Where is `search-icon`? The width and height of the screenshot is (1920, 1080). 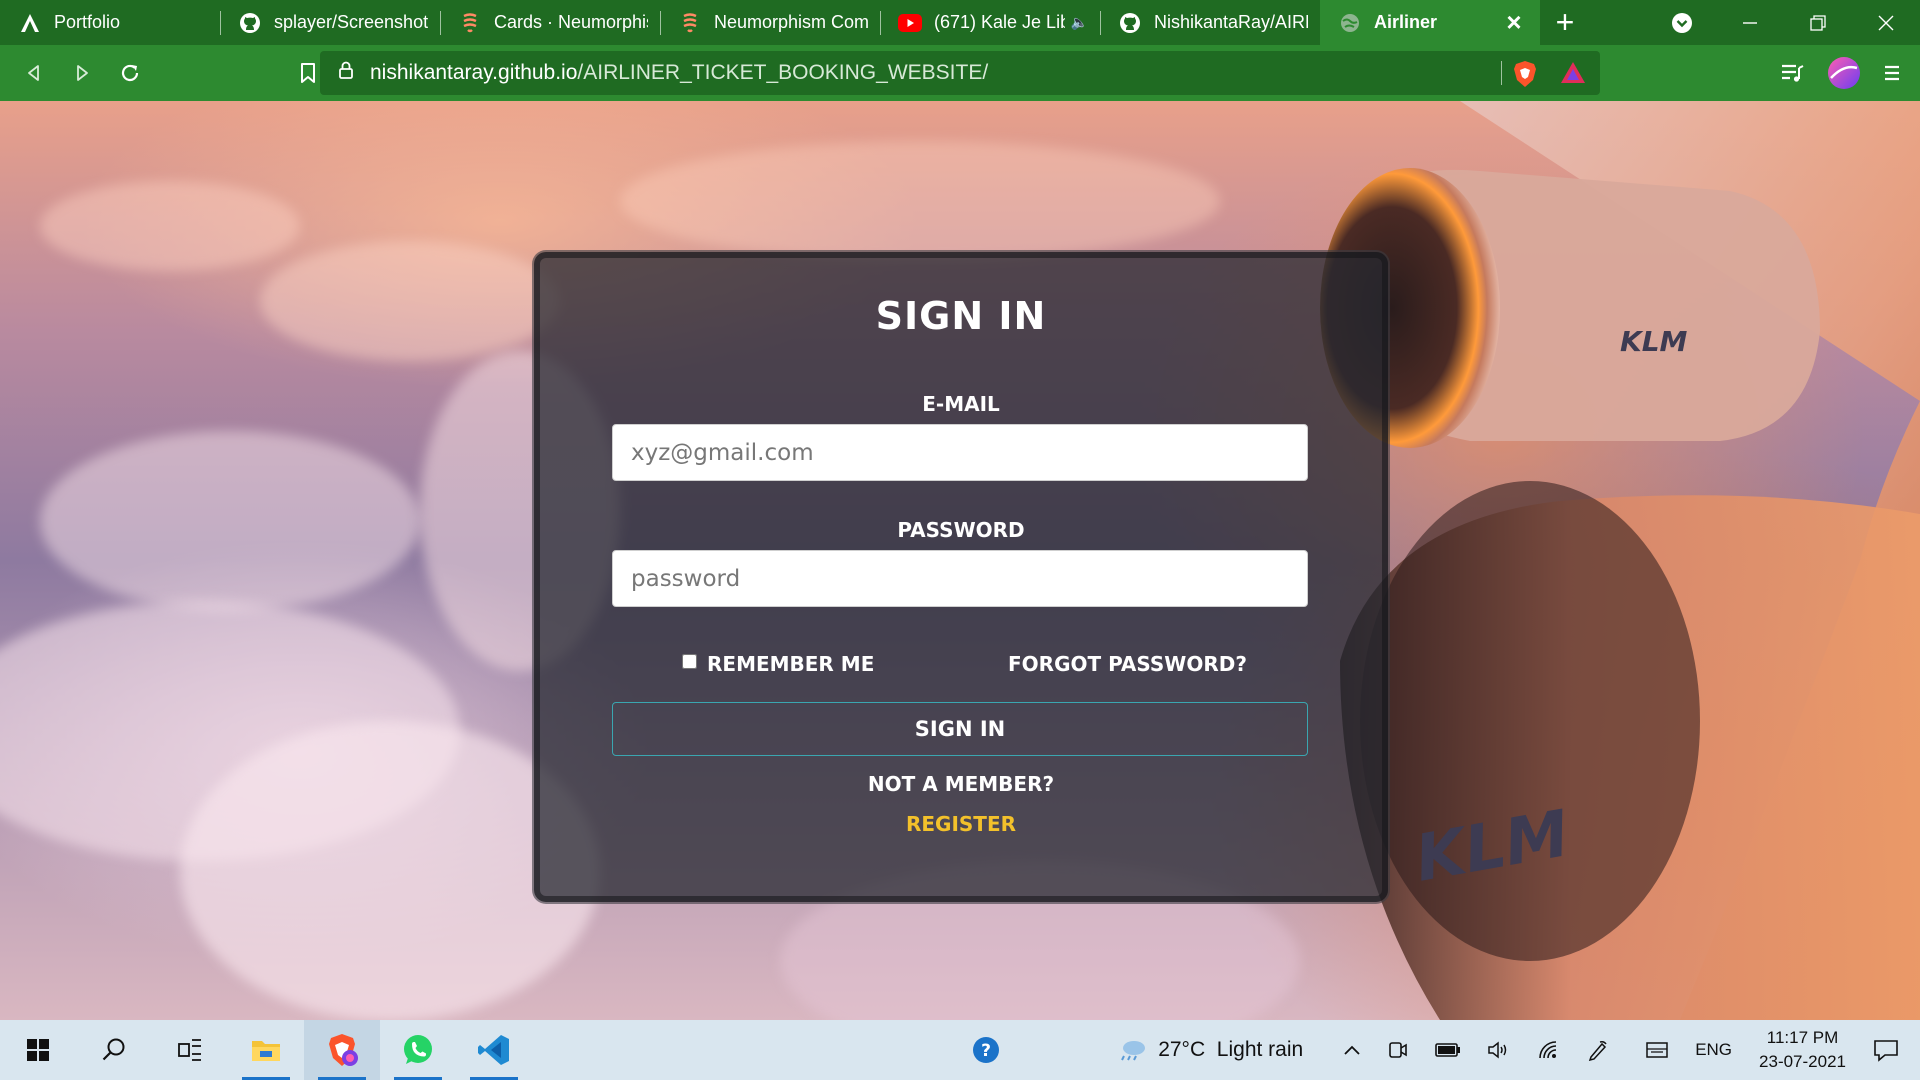 search-icon is located at coordinates (113, 1049).